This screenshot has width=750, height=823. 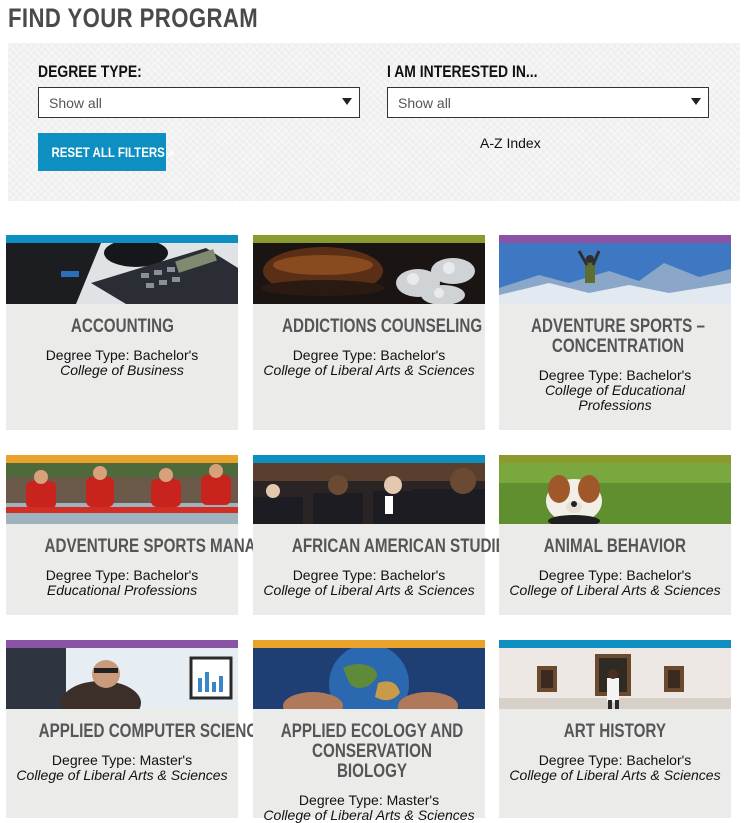 What do you see at coordinates (615, 273) in the screenshot?
I see `mountain-summit-photo` at bounding box center [615, 273].